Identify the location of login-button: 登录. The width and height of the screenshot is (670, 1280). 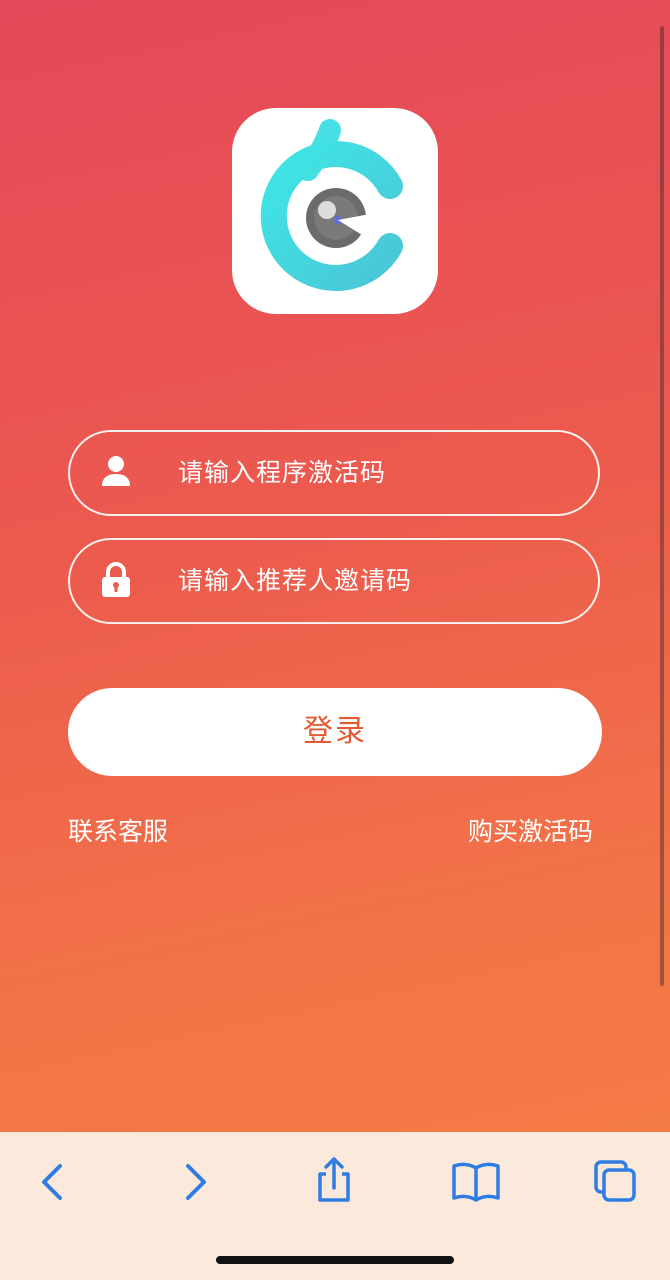
(335, 732).